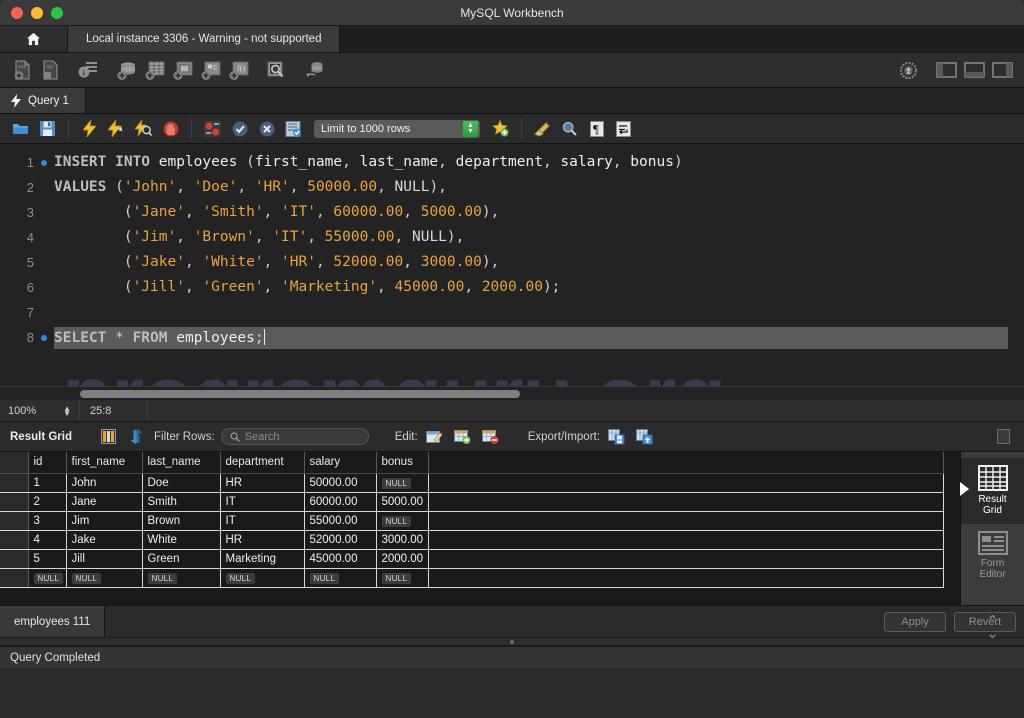  What do you see at coordinates (294, 436) in the screenshot?
I see `filter-rows-search-input: Search` at bounding box center [294, 436].